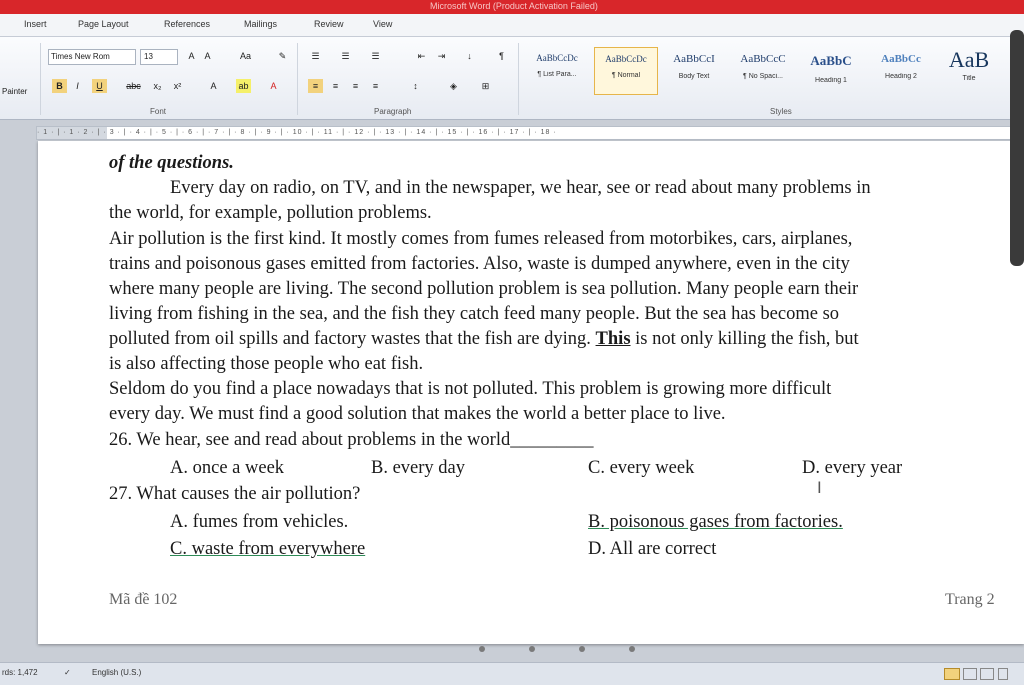  What do you see at coordinates (901, 76) in the screenshot?
I see `style-name: Heading 2` at bounding box center [901, 76].